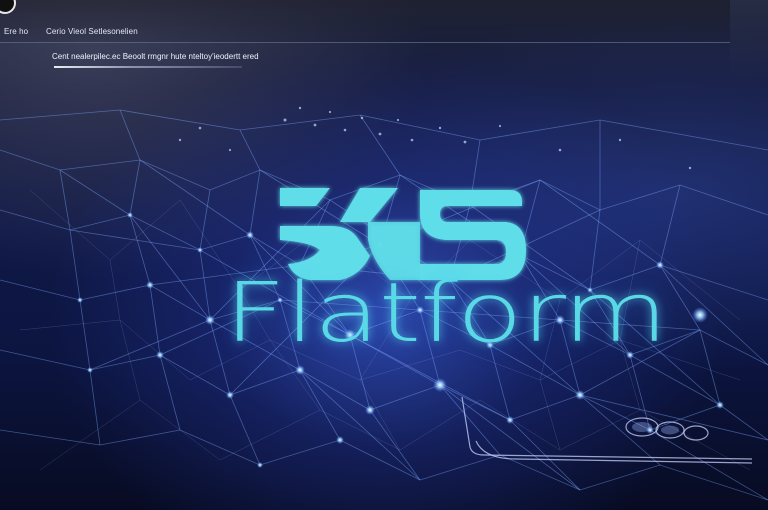 The height and width of the screenshot is (510, 768). Describe the element at coordinates (749, 40) in the screenshot. I see `right-panel` at that location.